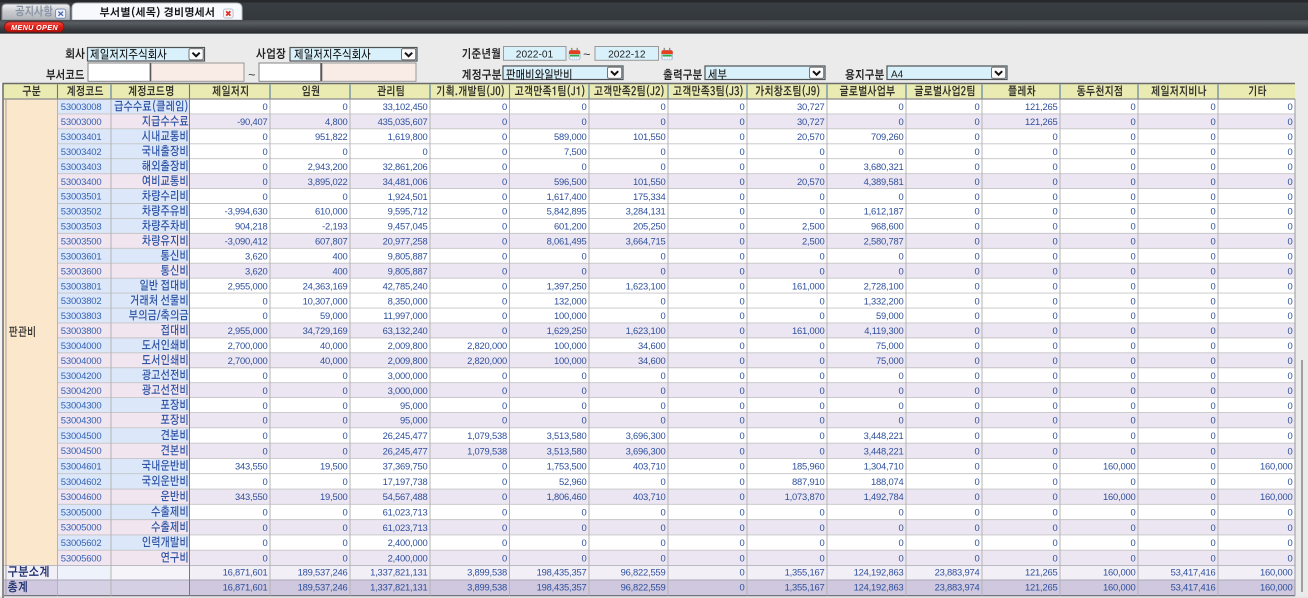 The image size is (1308, 598). Describe the element at coordinates (1193, 587) in the screenshot. I see `svg-text: 53,417,416` at that location.